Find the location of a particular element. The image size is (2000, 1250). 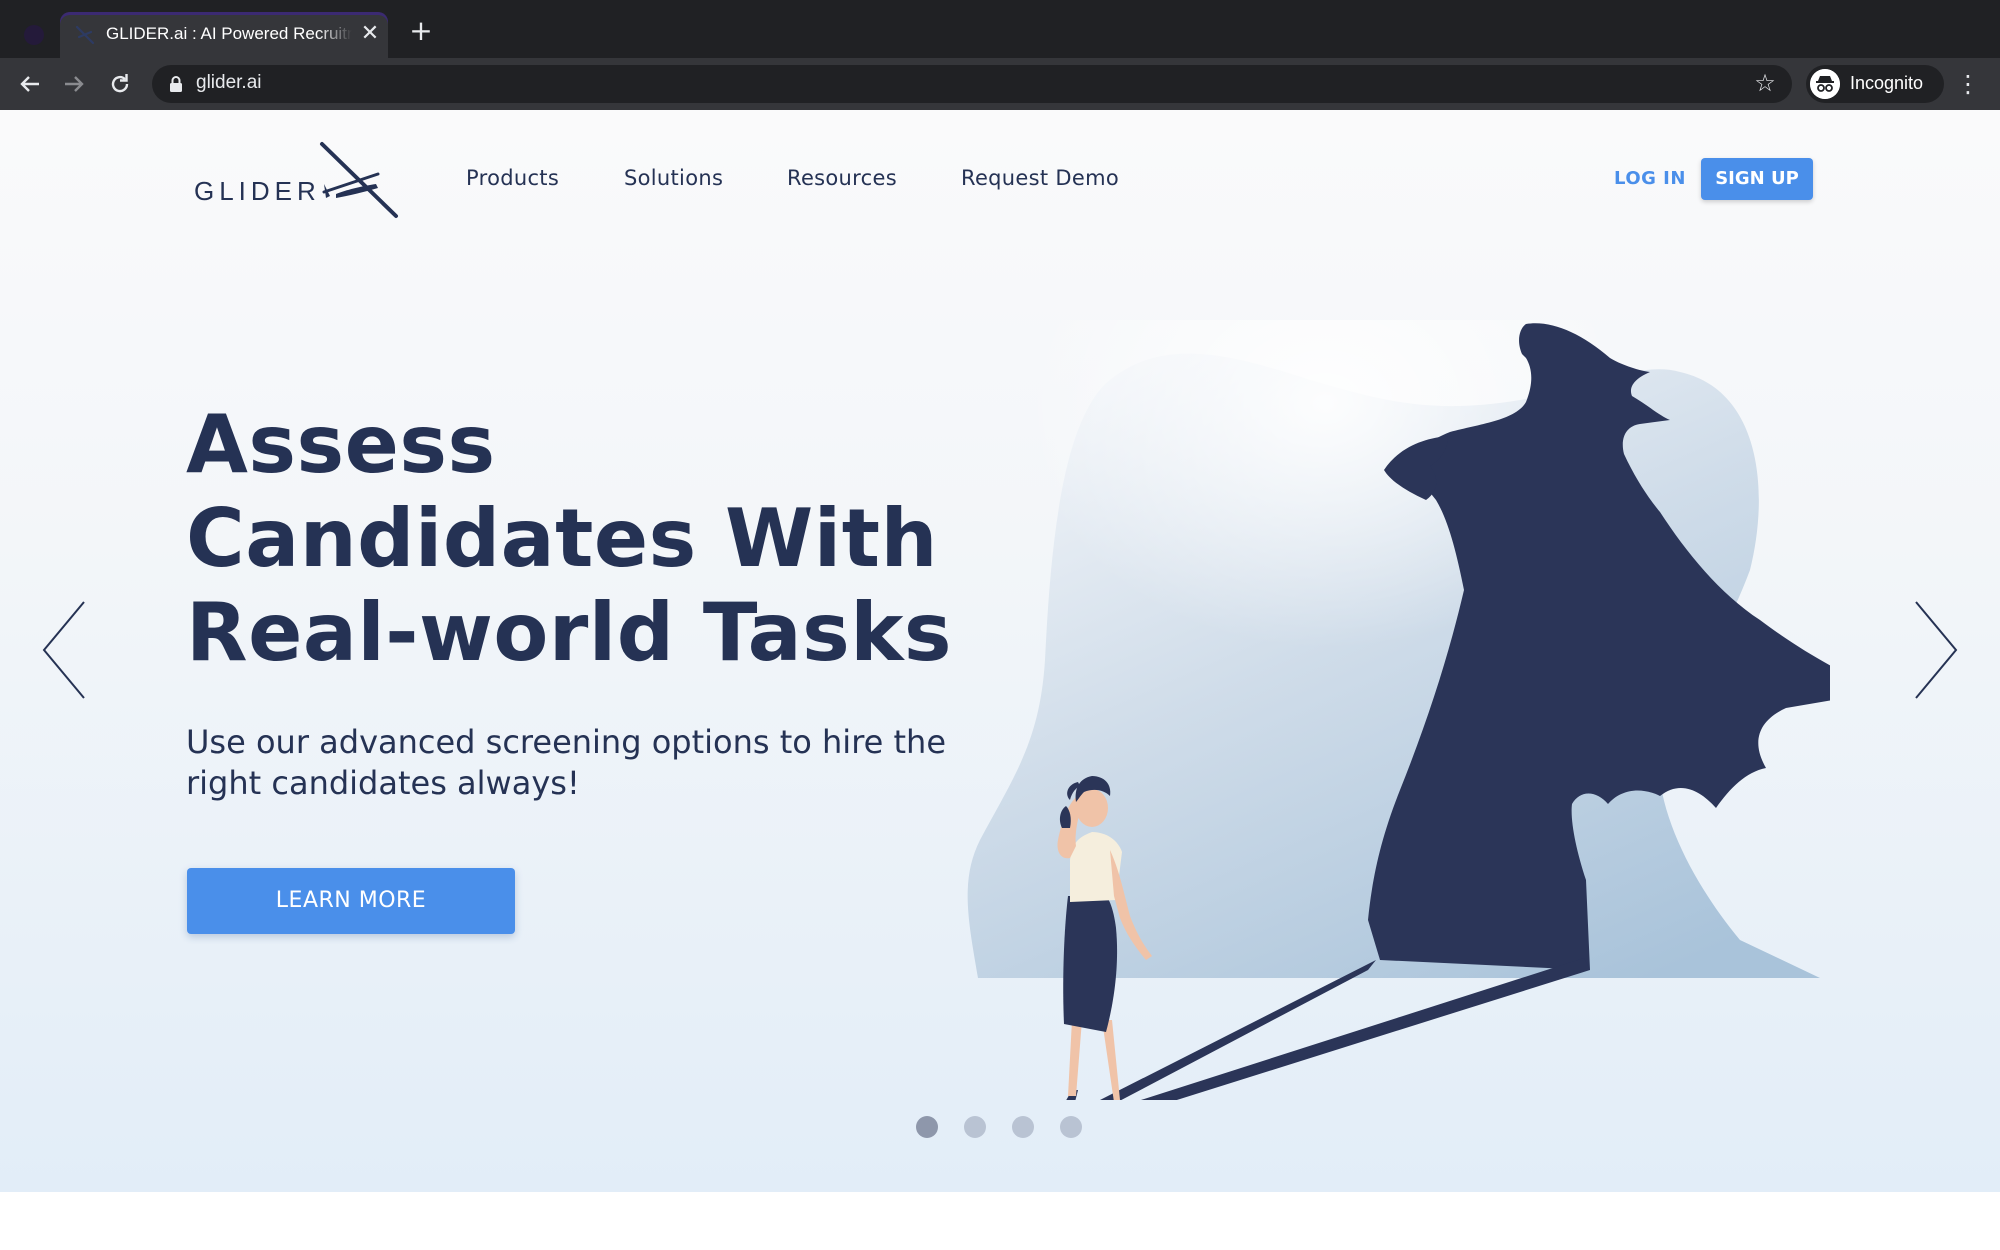

bookmark-star-icon: ☆ is located at coordinates (1765, 83).